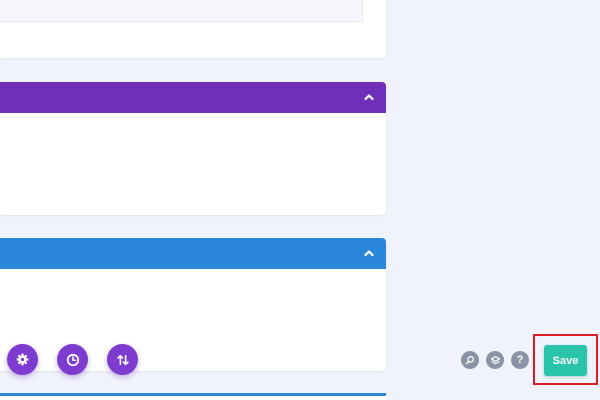 The image size is (600, 400). Describe the element at coordinates (565, 360) in the screenshot. I see `save-button: Save` at that location.